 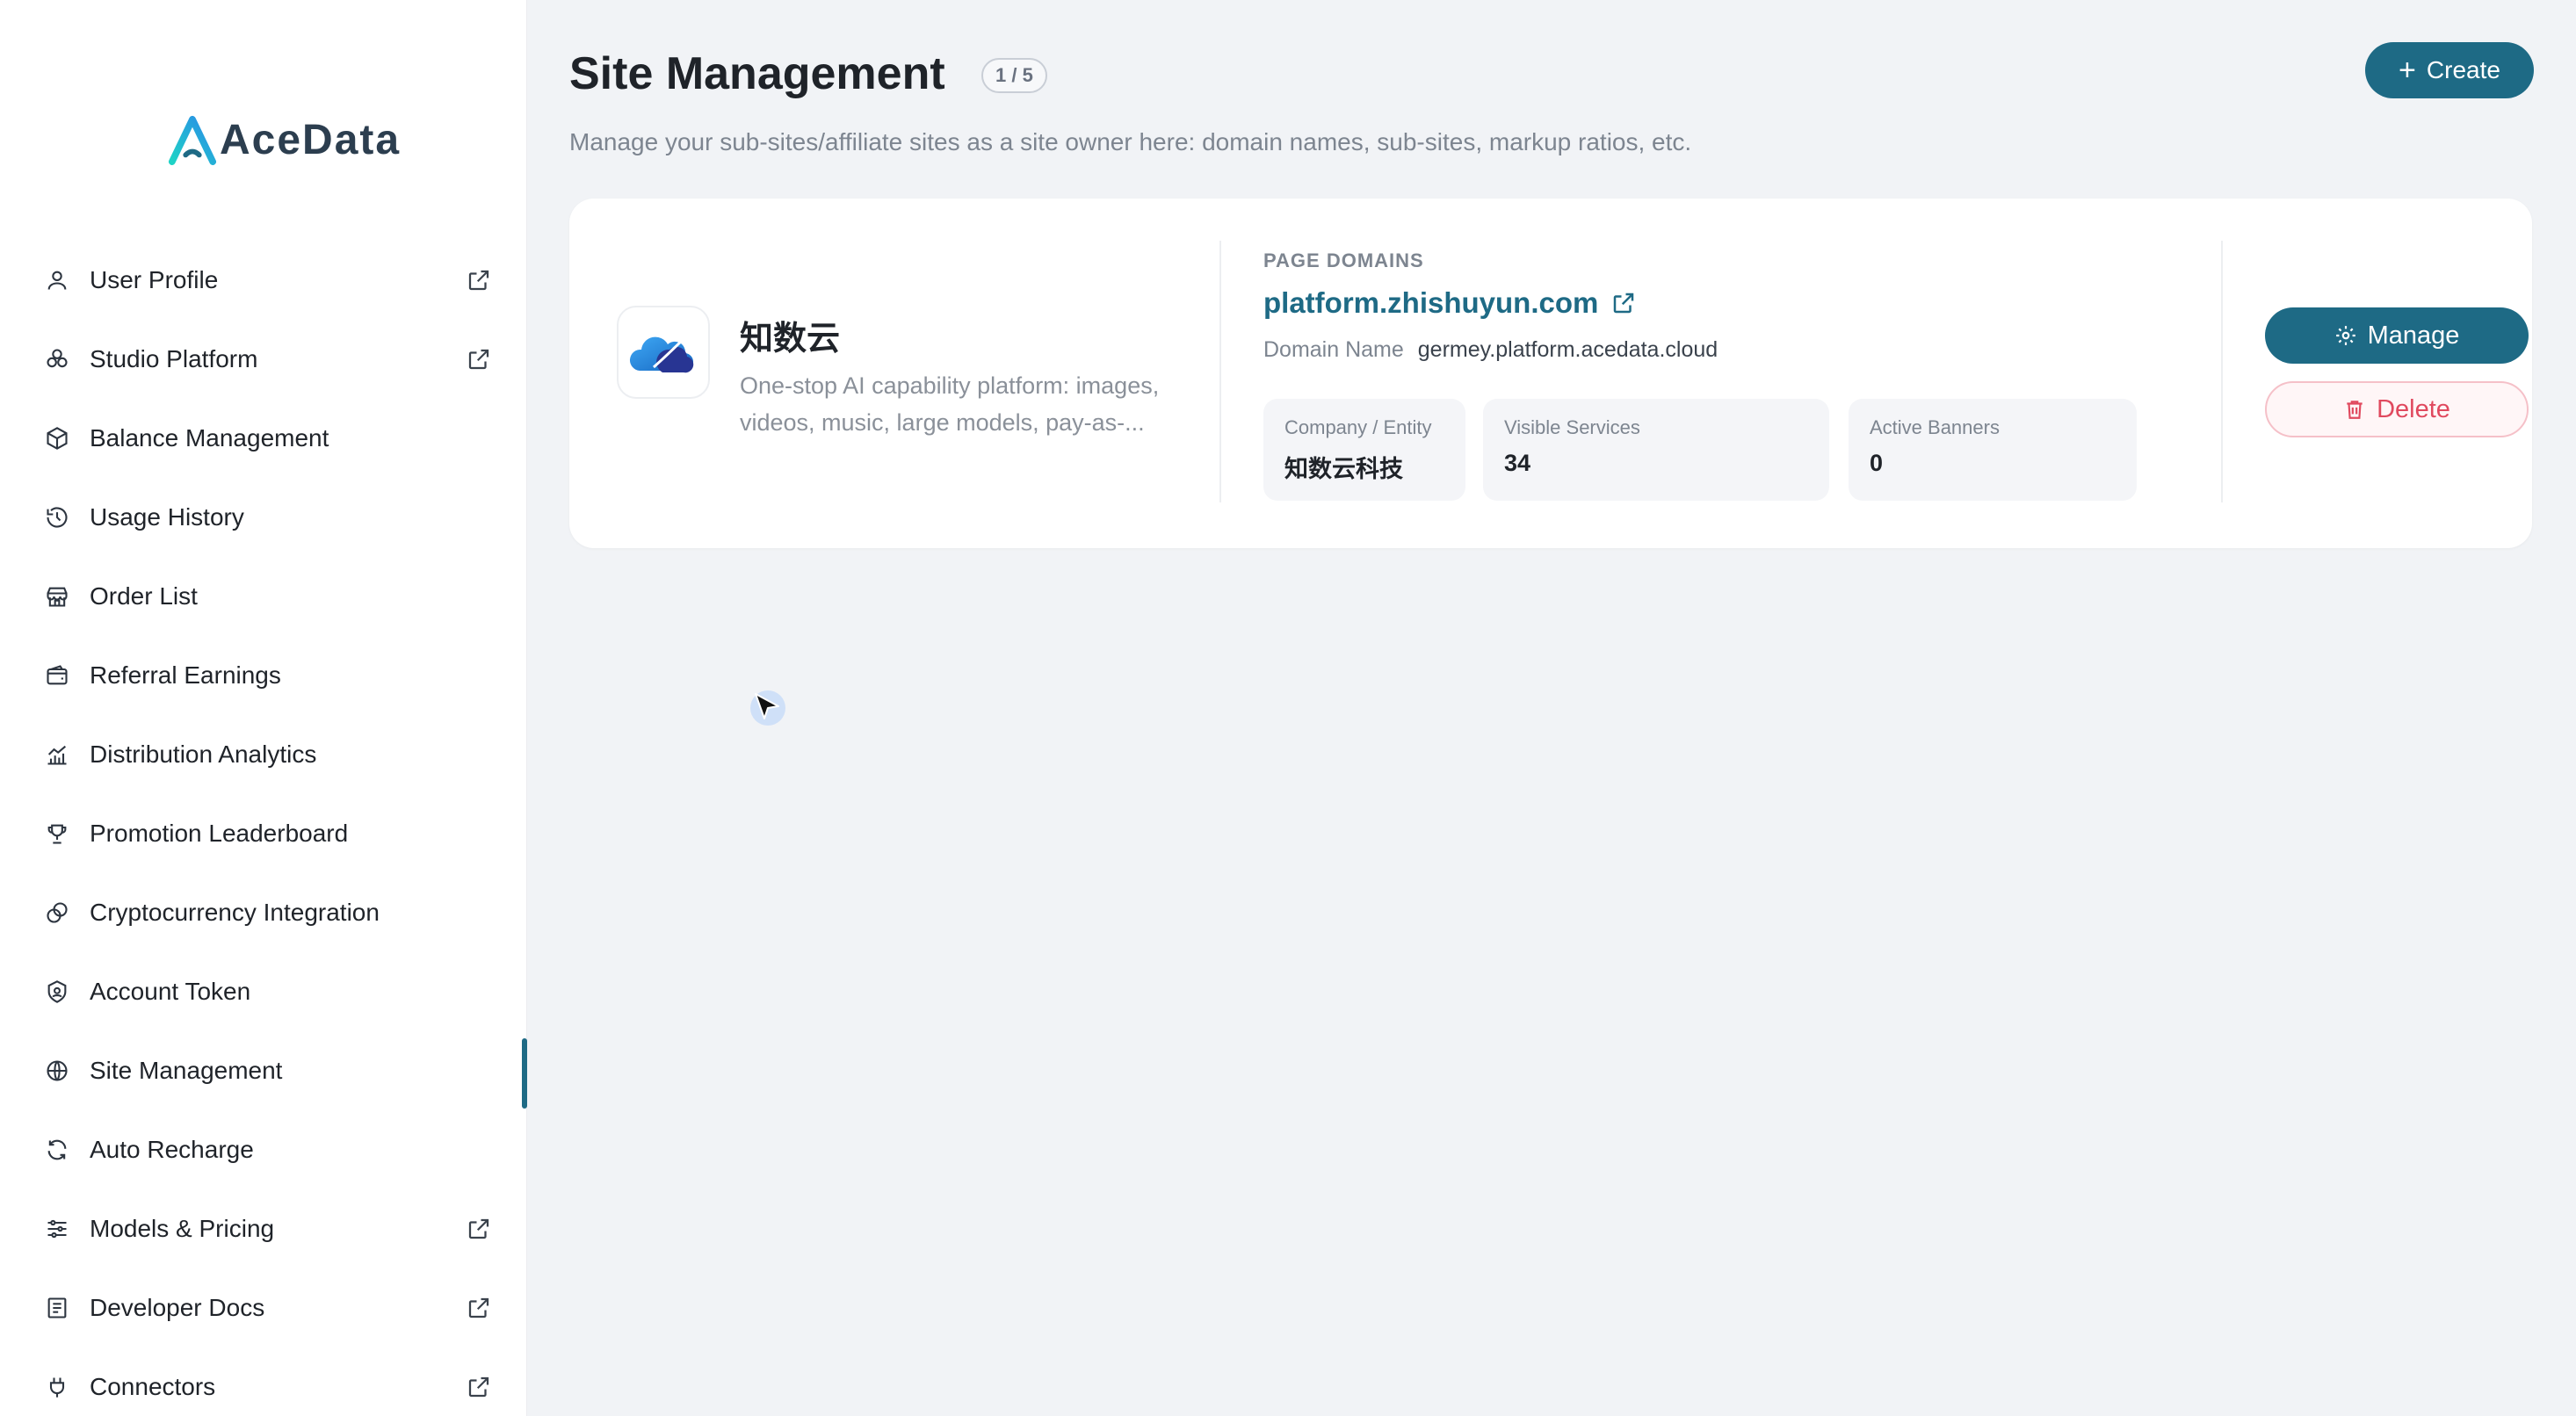 What do you see at coordinates (57, 992) in the screenshot?
I see `shield-icon` at bounding box center [57, 992].